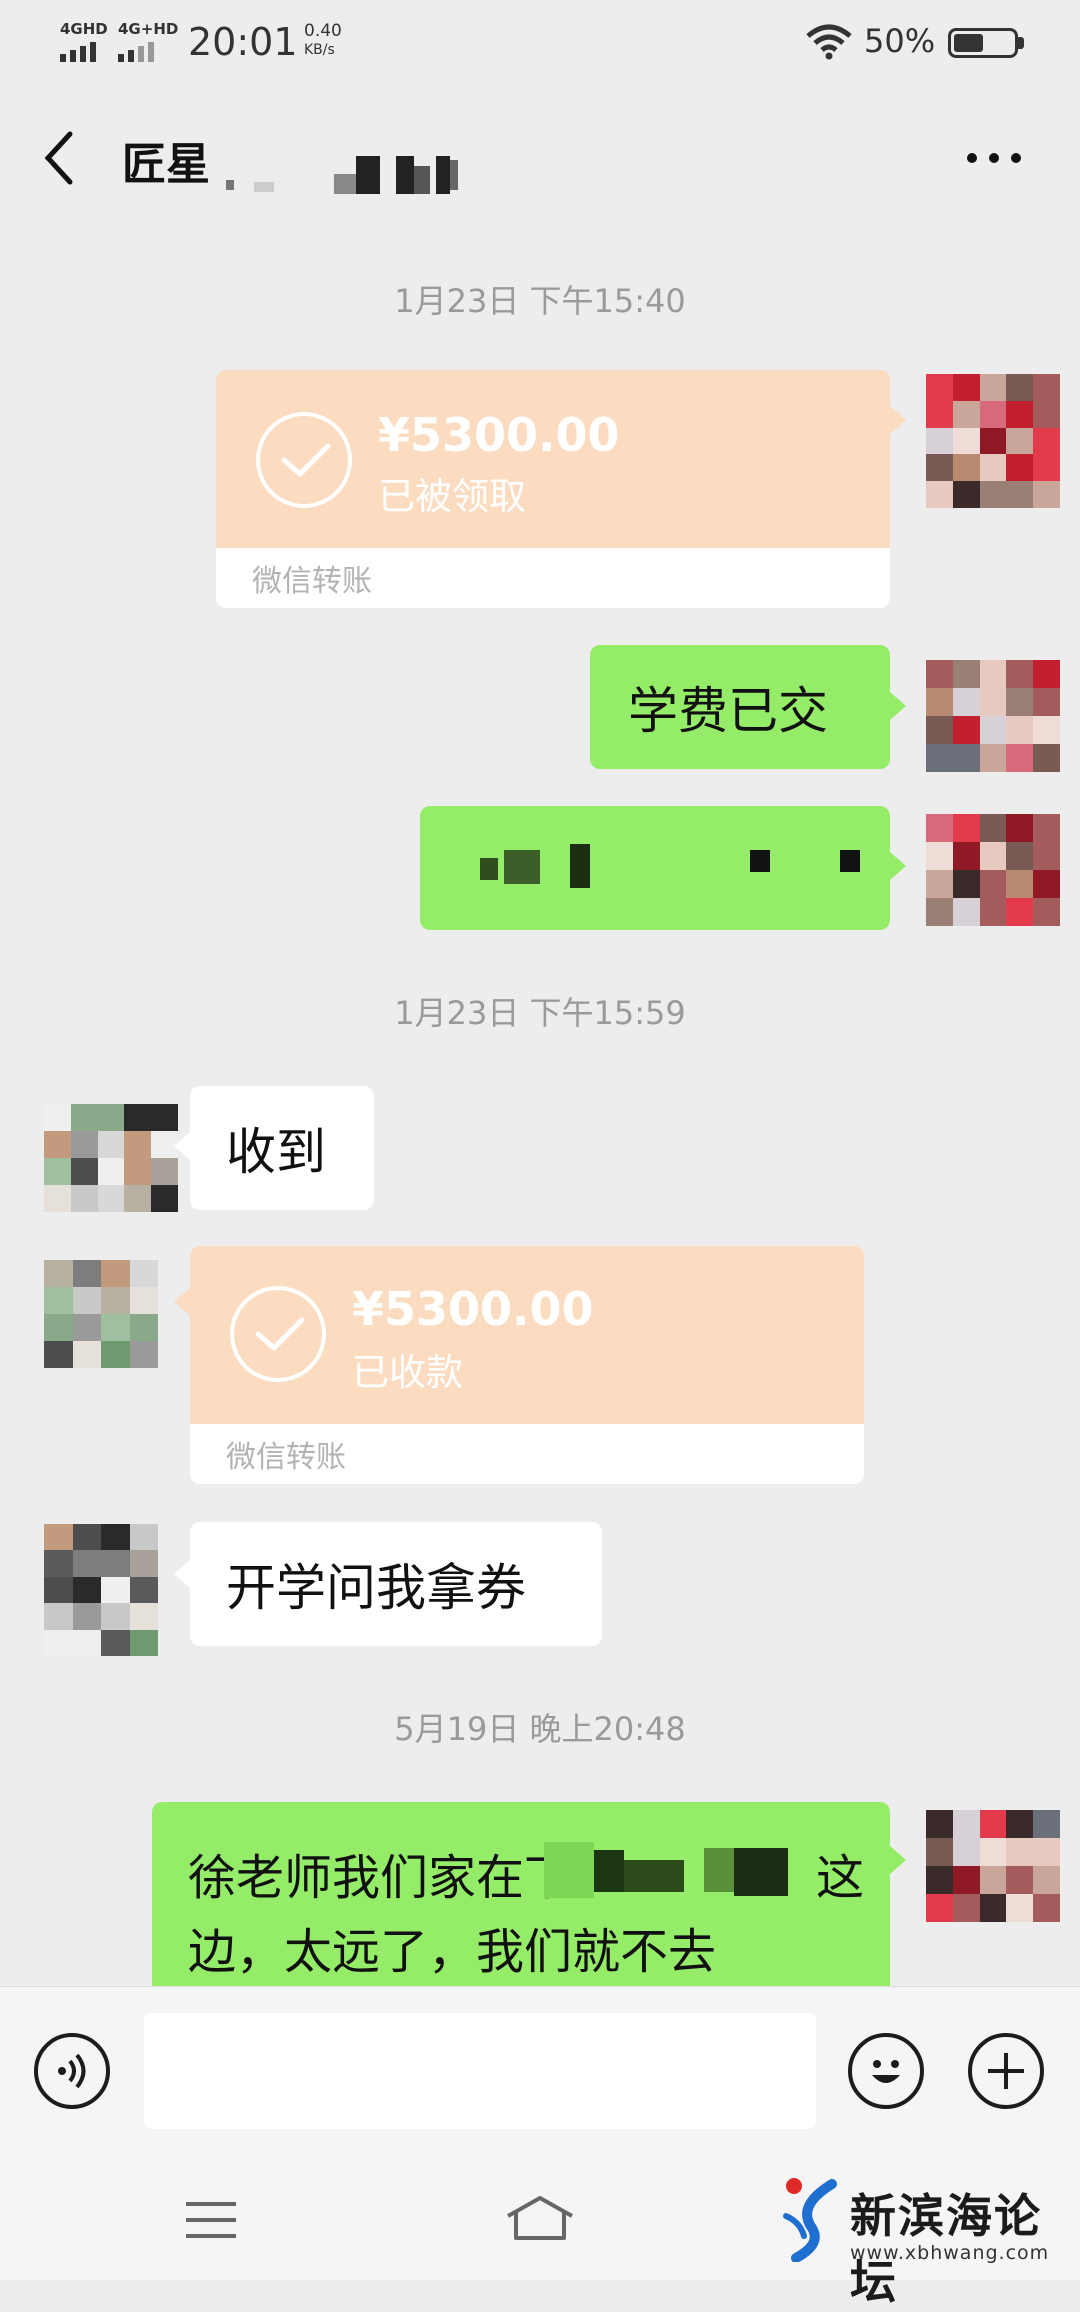 The width and height of the screenshot is (1080, 2312). I want to click on back-arrow-icon, so click(58, 158).